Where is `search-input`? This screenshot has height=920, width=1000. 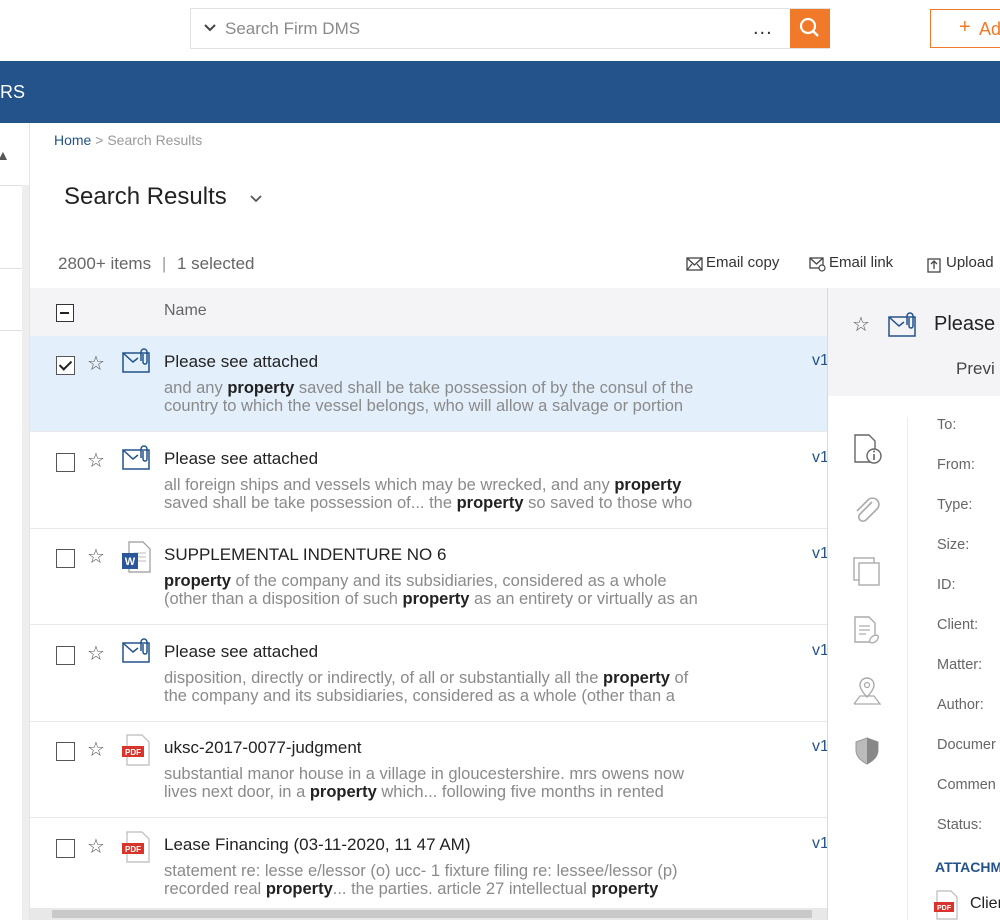 search-input is located at coordinates (485, 29).